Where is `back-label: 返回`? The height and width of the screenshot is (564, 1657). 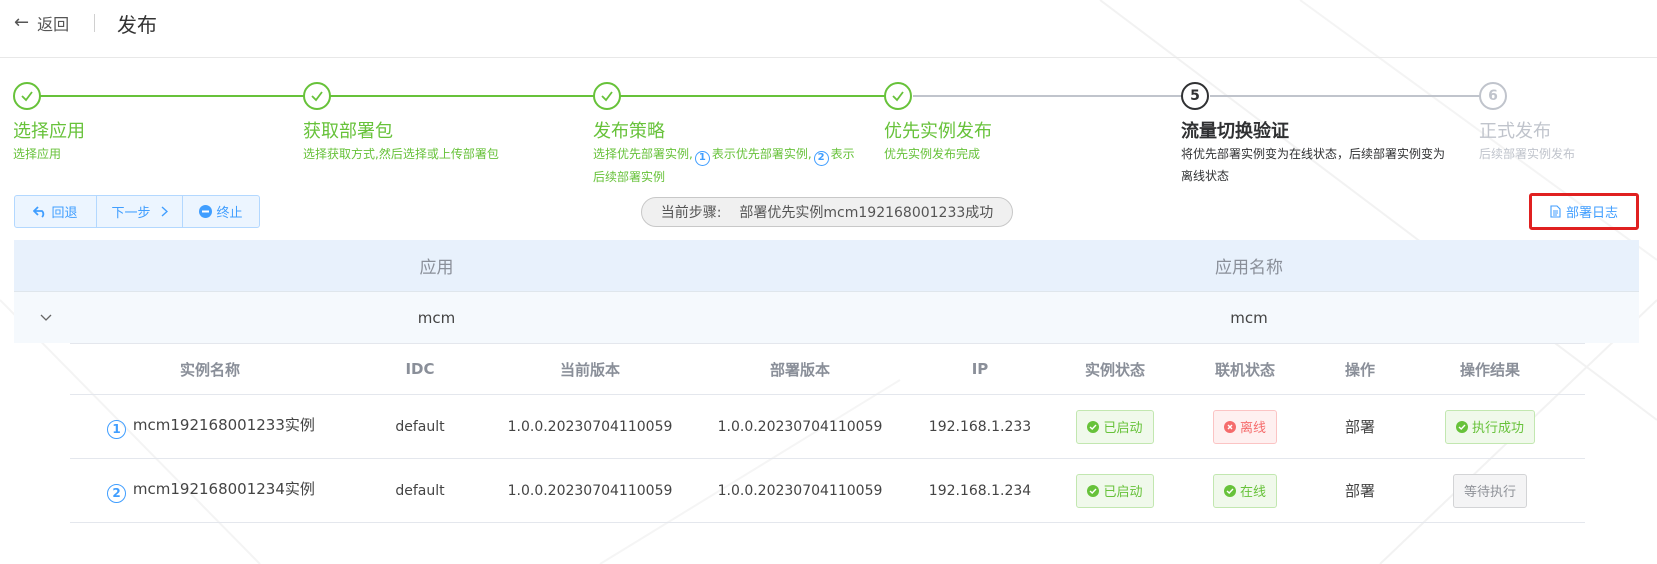
back-label: 返回 is located at coordinates (53, 24).